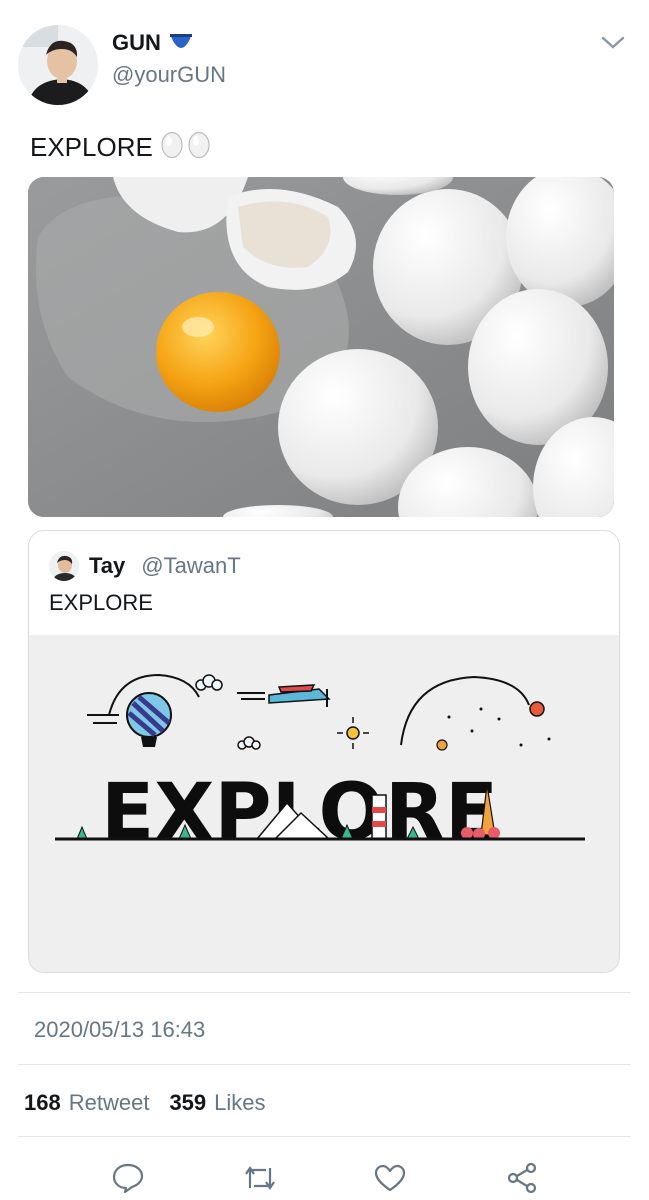  What do you see at coordinates (169, 75) in the screenshot?
I see `author-handle: @yourGUN` at bounding box center [169, 75].